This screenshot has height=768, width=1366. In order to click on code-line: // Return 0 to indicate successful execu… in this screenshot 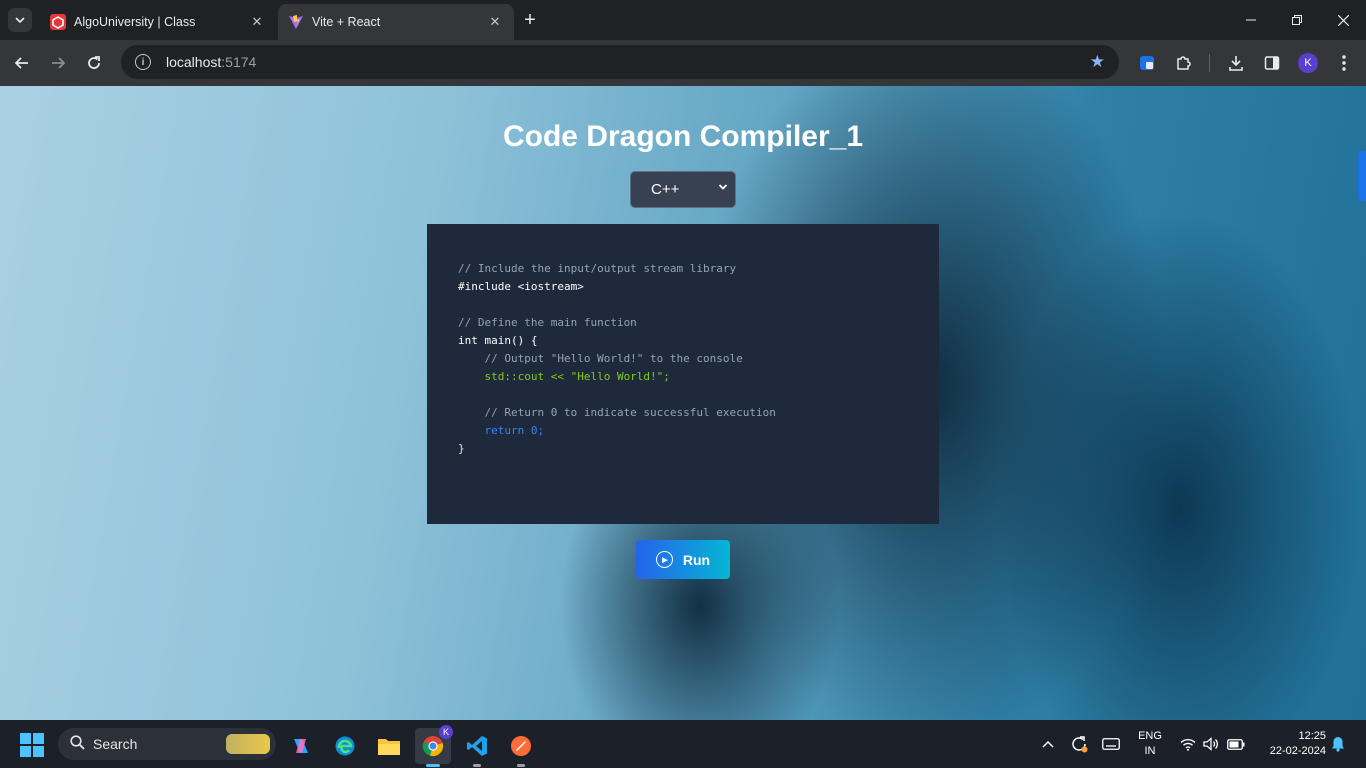, I will do `click(617, 412)`.